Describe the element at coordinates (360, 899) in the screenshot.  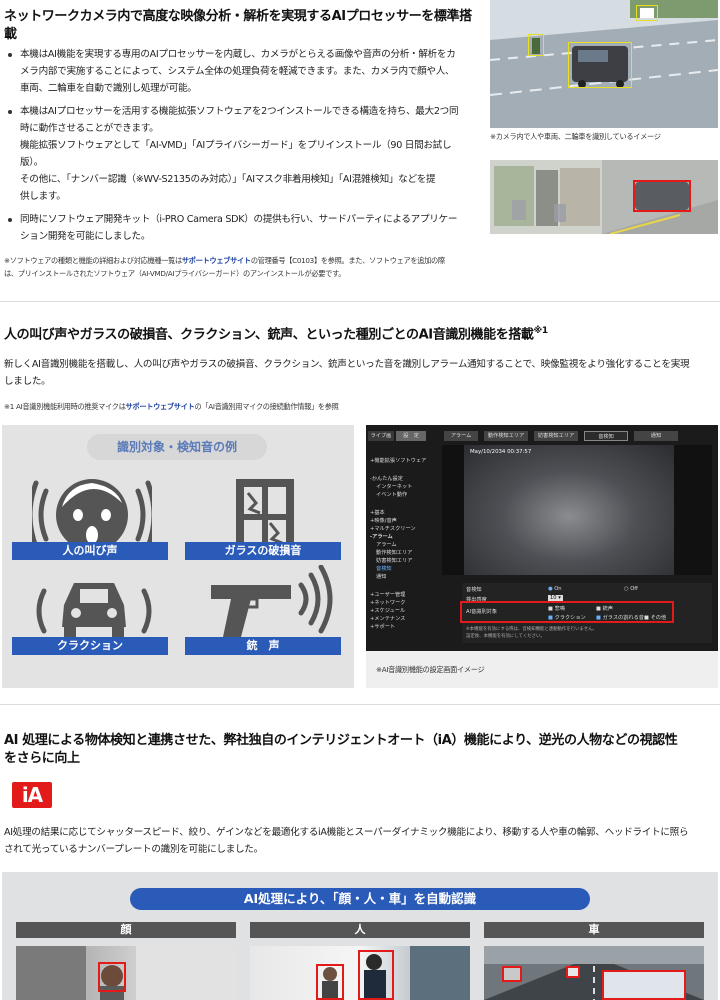
I see `recognition-banner: AI処理により、「顔・人・車」を自動認識` at that location.